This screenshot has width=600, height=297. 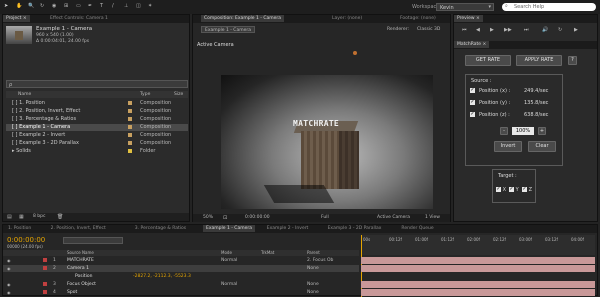 I want to click on trash-icon: 🗑, so click(x=60, y=217).